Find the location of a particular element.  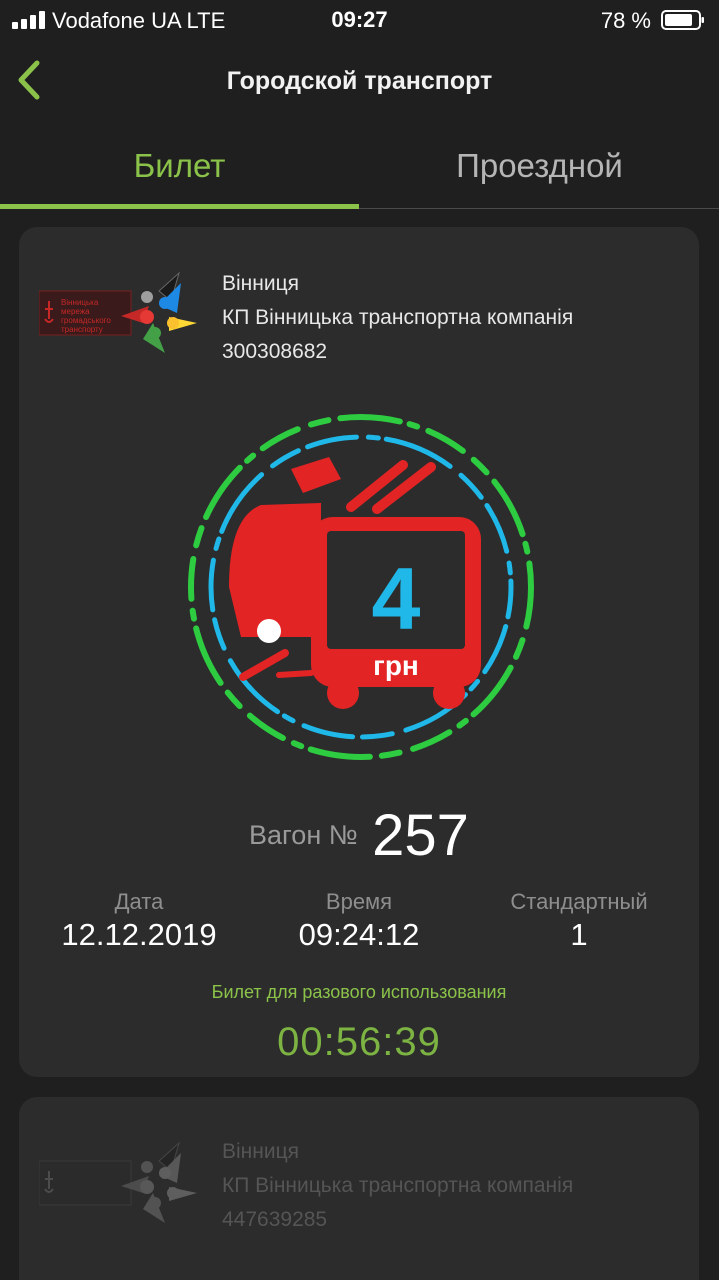

wagon-label: Вагон № is located at coordinates (303, 835).